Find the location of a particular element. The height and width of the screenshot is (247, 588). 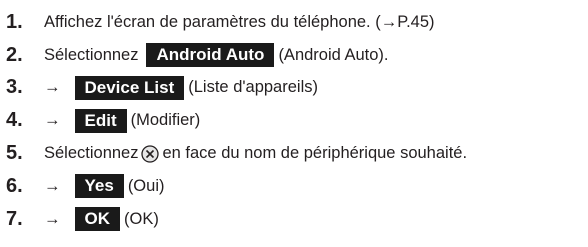

android-auto-button-label: Android Auto is located at coordinates (210, 55).